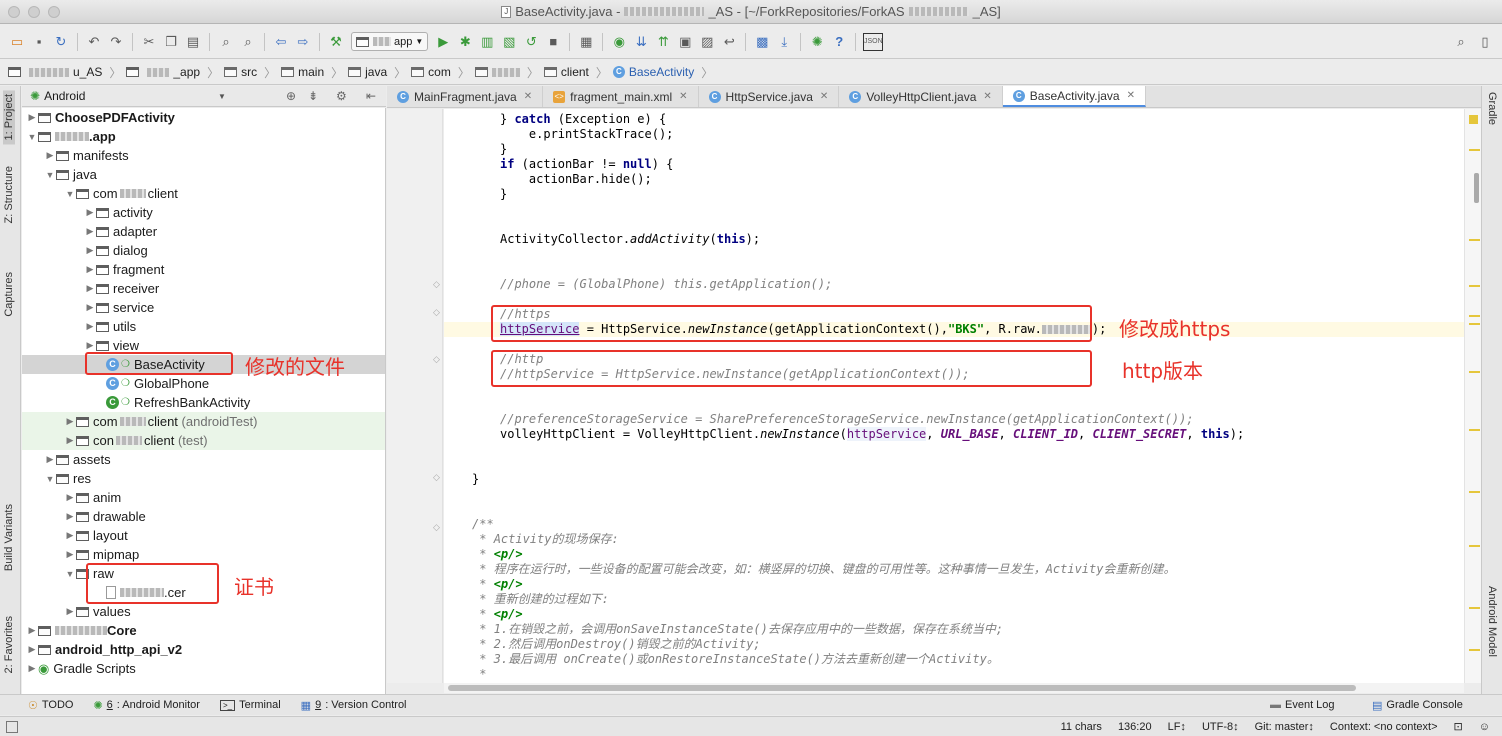 The image size is (1502, 736). What do you see at coordinates (203, 326) in the screenshot?
I see `tree-item-utils: ▶ utils` at bounding box center [203, 326].